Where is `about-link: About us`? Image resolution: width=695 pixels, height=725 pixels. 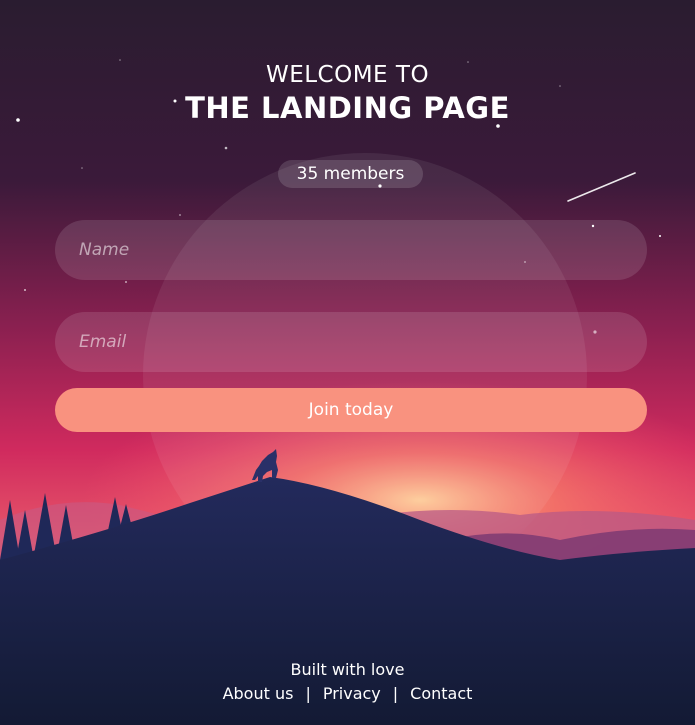 about-link: About us is located at coordinates (258, 693).